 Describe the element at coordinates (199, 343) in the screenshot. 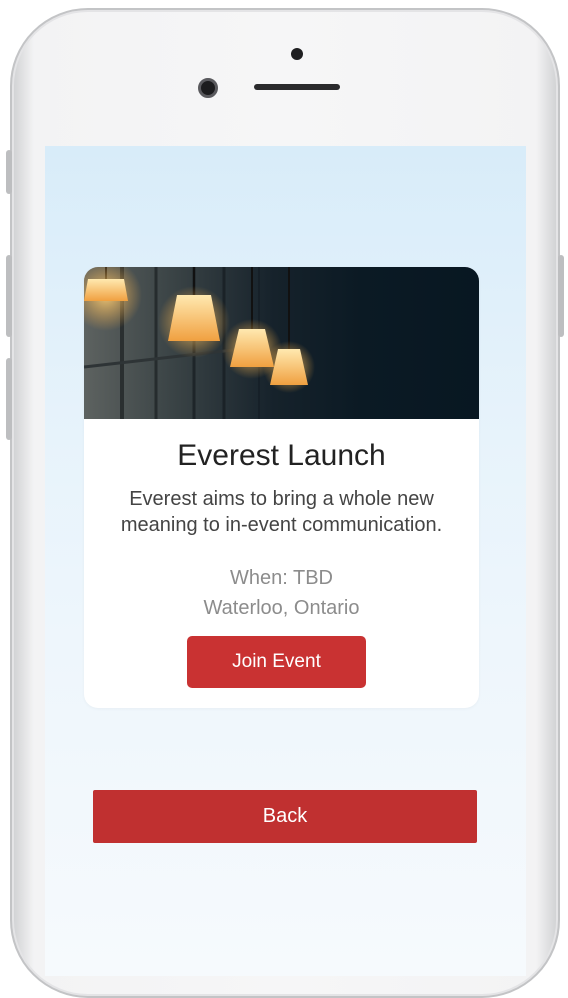

I see `pendant-lamps-image` at that location.